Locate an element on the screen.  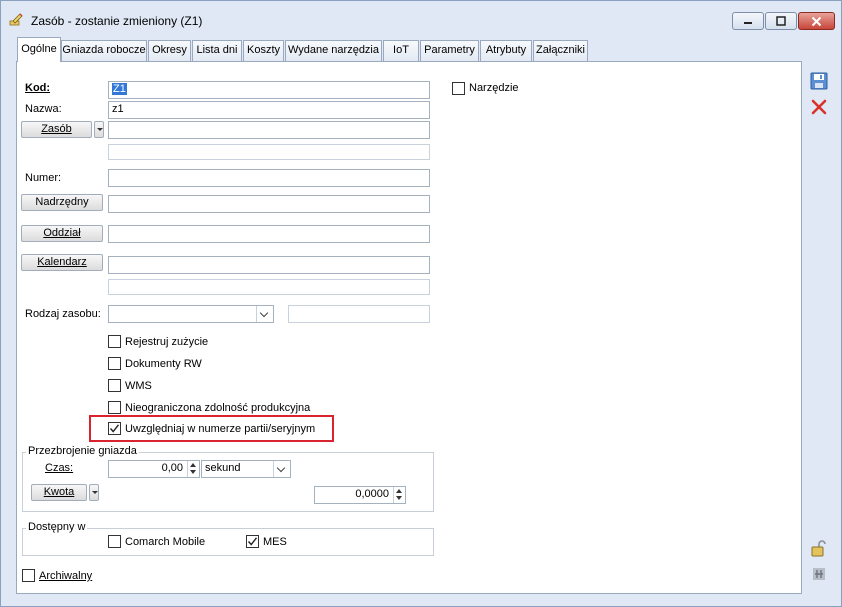
window-title: Zasób - zostanie zmieniony (Z1) is located at coordinates (117, 21).